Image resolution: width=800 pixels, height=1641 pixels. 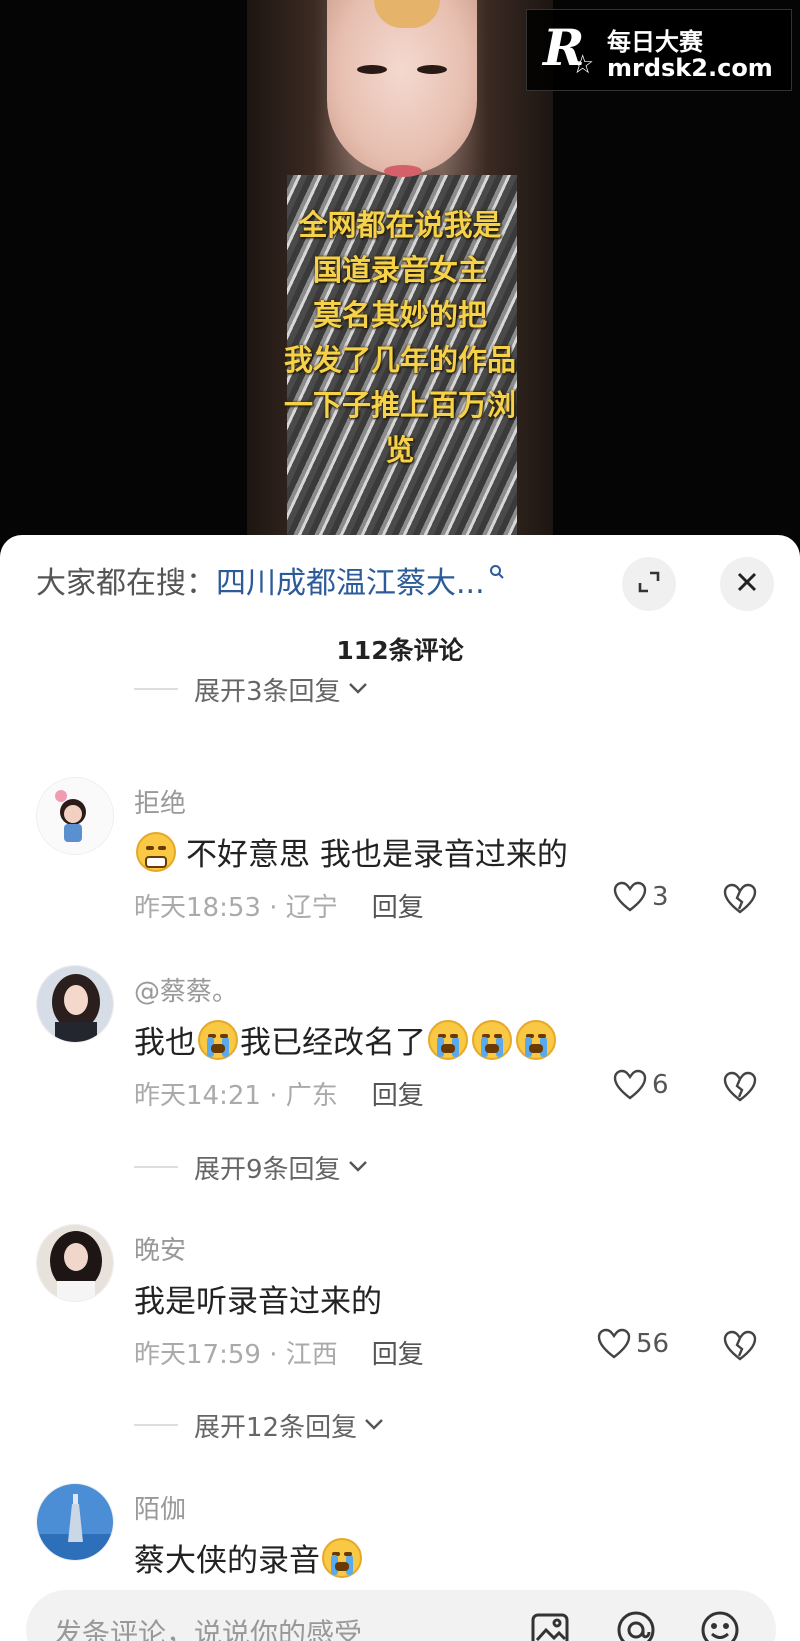 What do you see at coordinates (342, 1557) in the screenshot?
I see `laughing-crying-emoji-icon` at bounding box center [342, 1557].